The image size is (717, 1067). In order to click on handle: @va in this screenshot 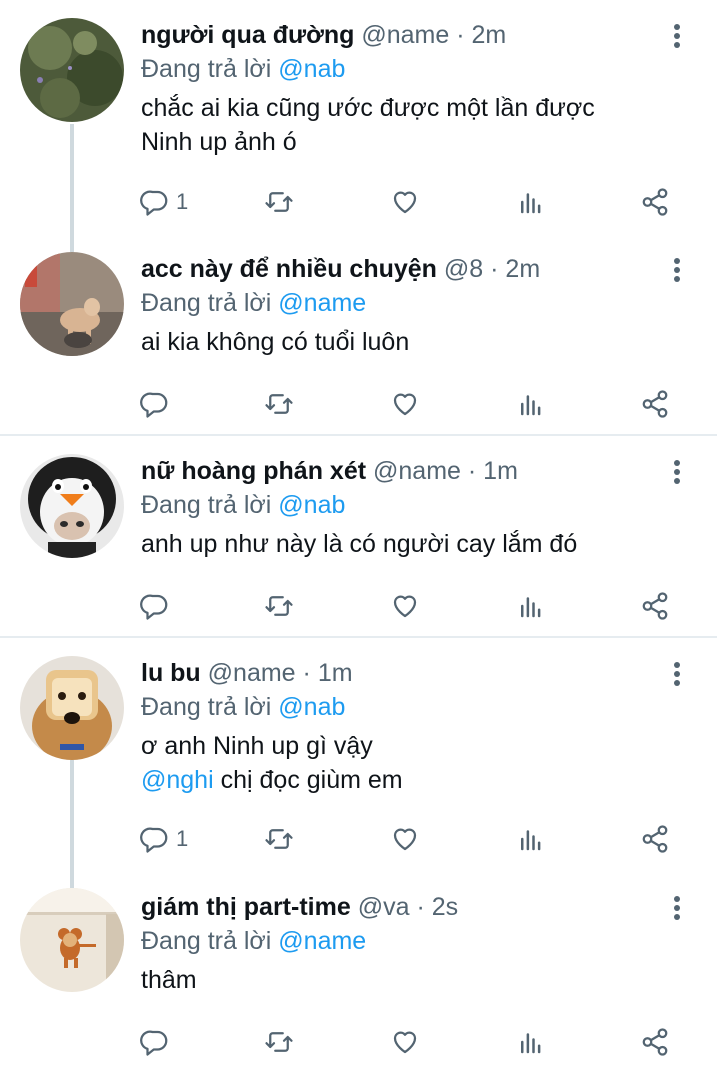, I will do `click(384, 907)`.